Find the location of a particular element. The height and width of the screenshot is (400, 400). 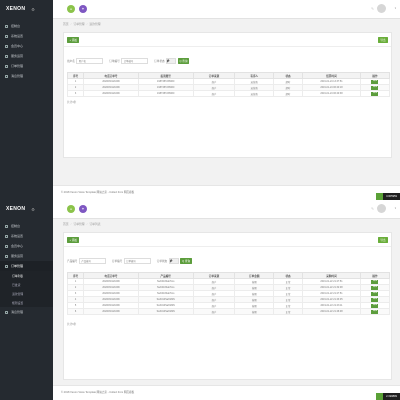

table-cell: Swh010SabSMN is located at coordinates (165, 311).